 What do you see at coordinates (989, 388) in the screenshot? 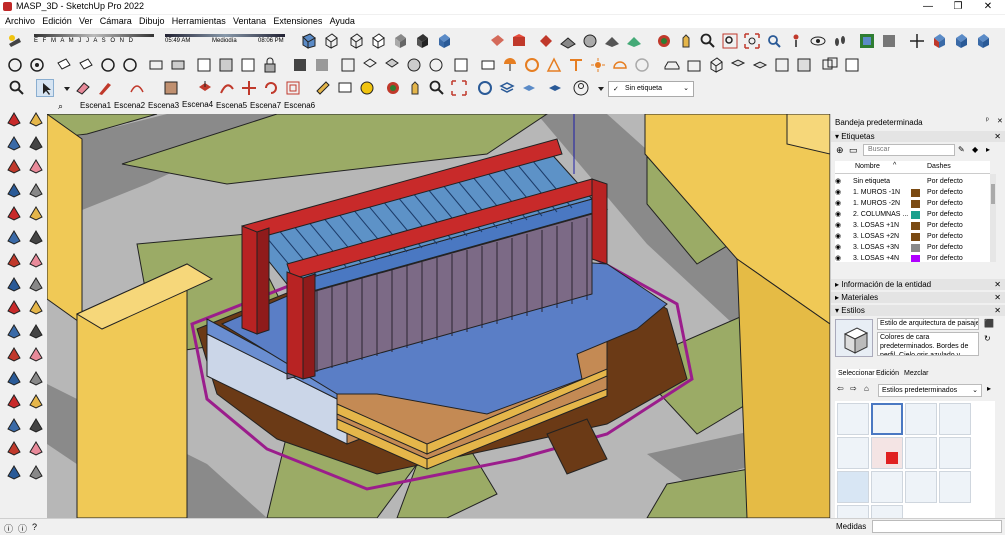
I see `details-icon: ▸` at bounding box center [989, 388].